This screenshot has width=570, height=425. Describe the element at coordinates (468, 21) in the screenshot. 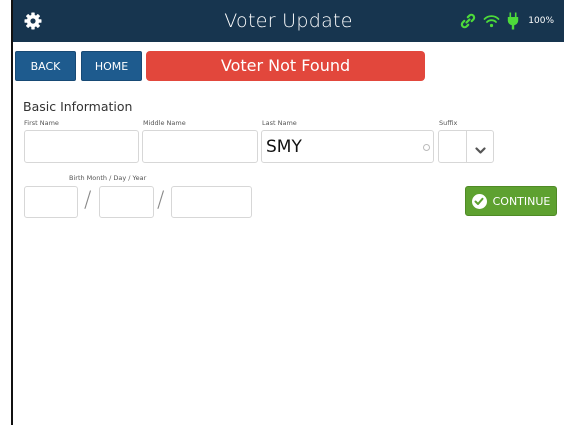

I see `link-icon` at that location.